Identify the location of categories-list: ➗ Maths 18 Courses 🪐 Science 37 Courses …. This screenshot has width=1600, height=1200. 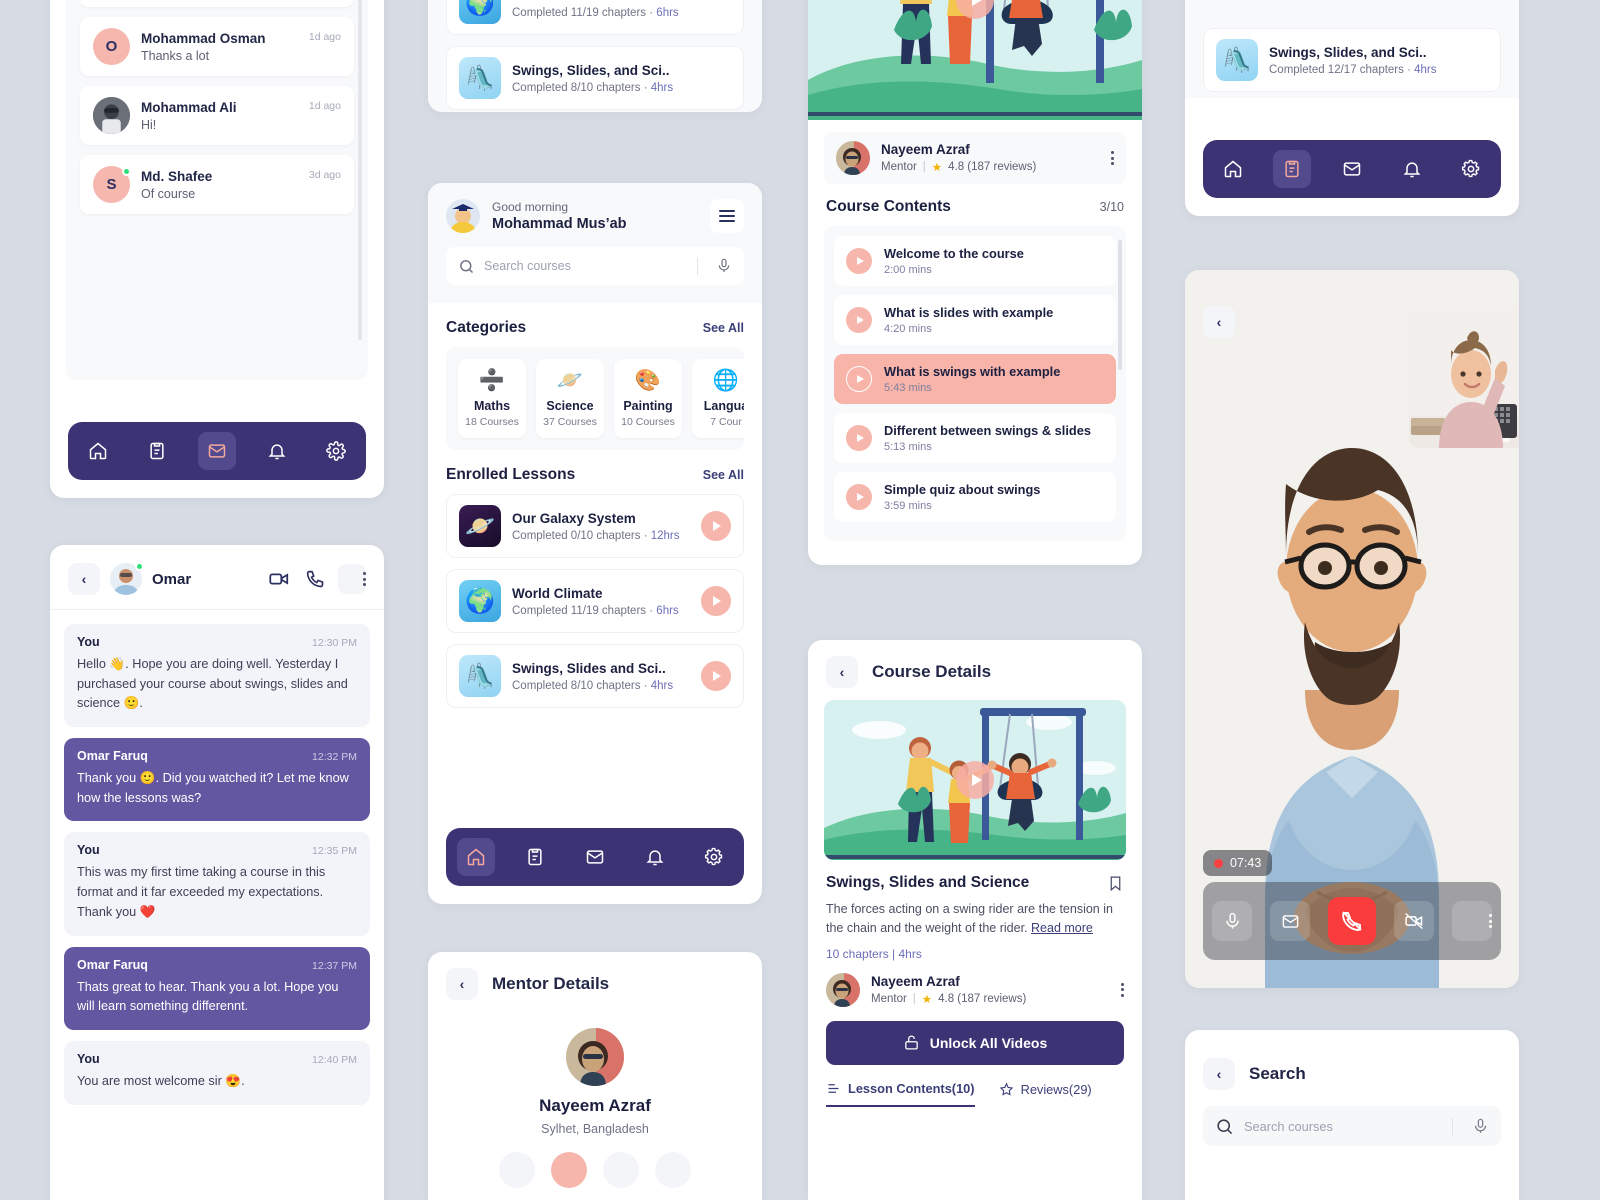
(595, 398).